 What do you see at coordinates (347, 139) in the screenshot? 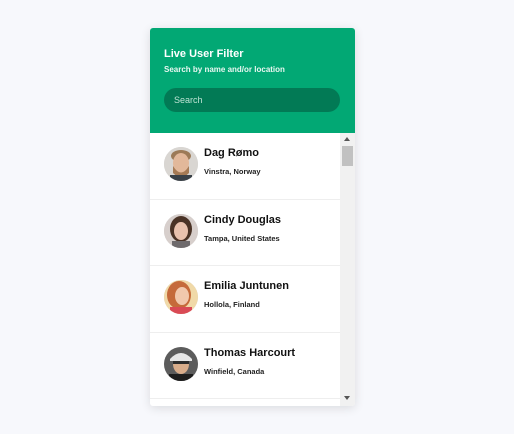
I see `scroll-up-icon` at bounding box center [347, 139].